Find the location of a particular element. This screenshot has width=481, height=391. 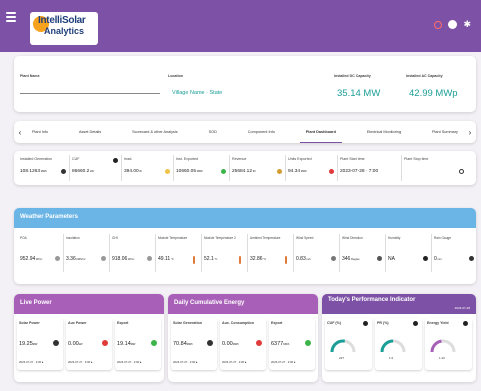

weather-label: Module Temperature 2 is located at coordinates (220, 238).